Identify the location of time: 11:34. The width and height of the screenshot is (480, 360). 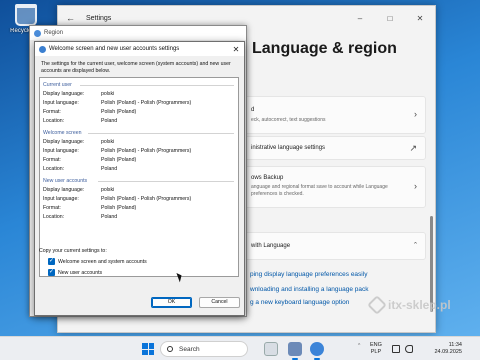
(455, 345).